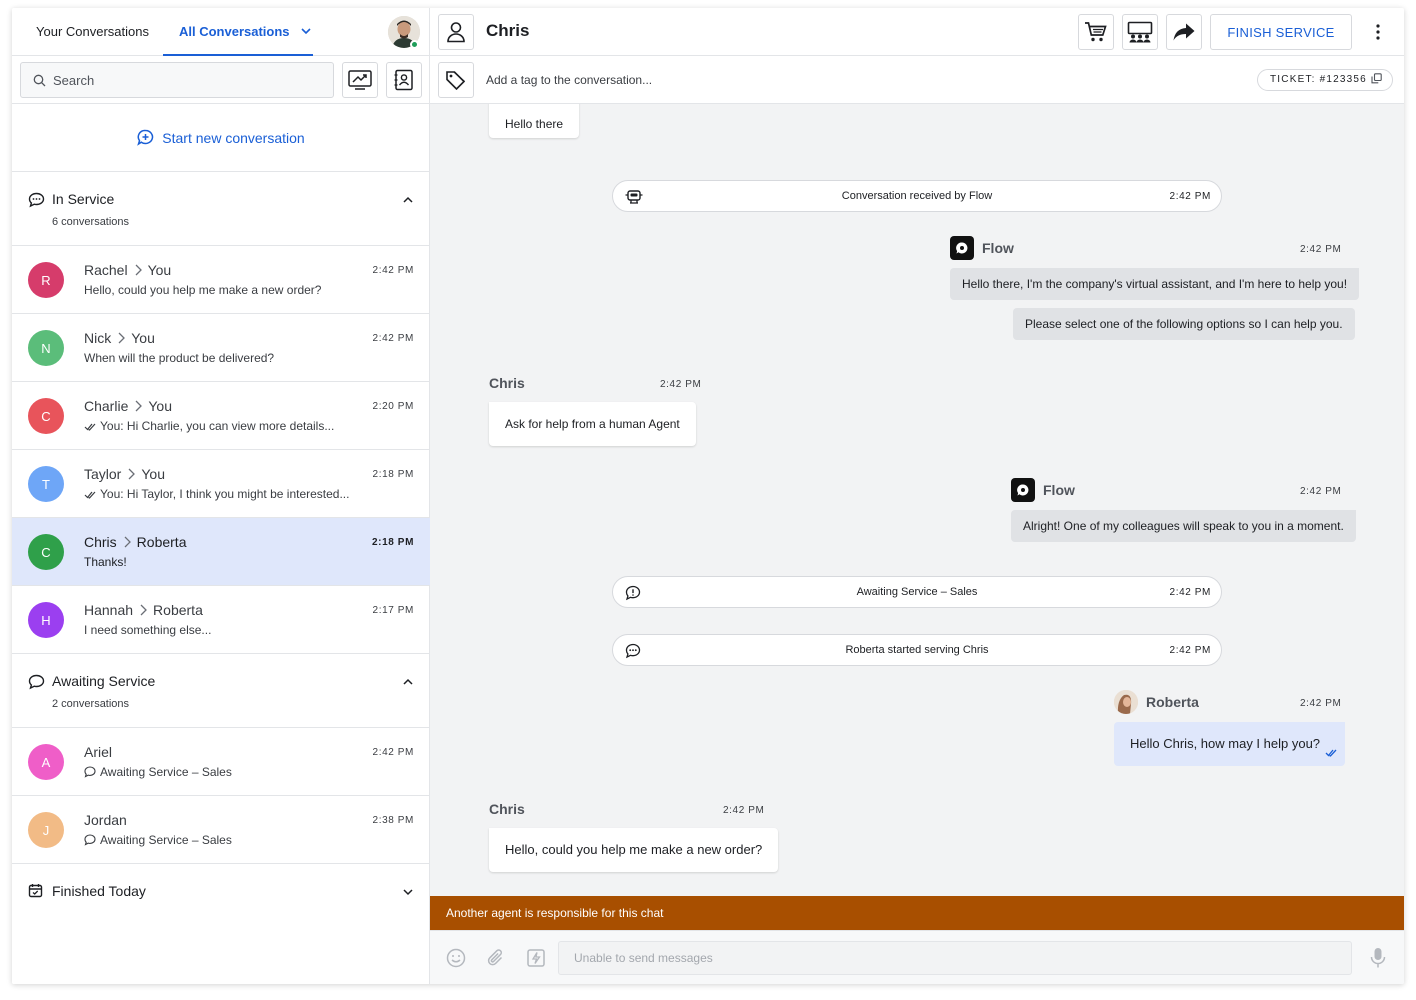  What do you see at coordinates (456, 32) in the screenshot?
I see `contact-profile-button` at bounding box center [456, 32].